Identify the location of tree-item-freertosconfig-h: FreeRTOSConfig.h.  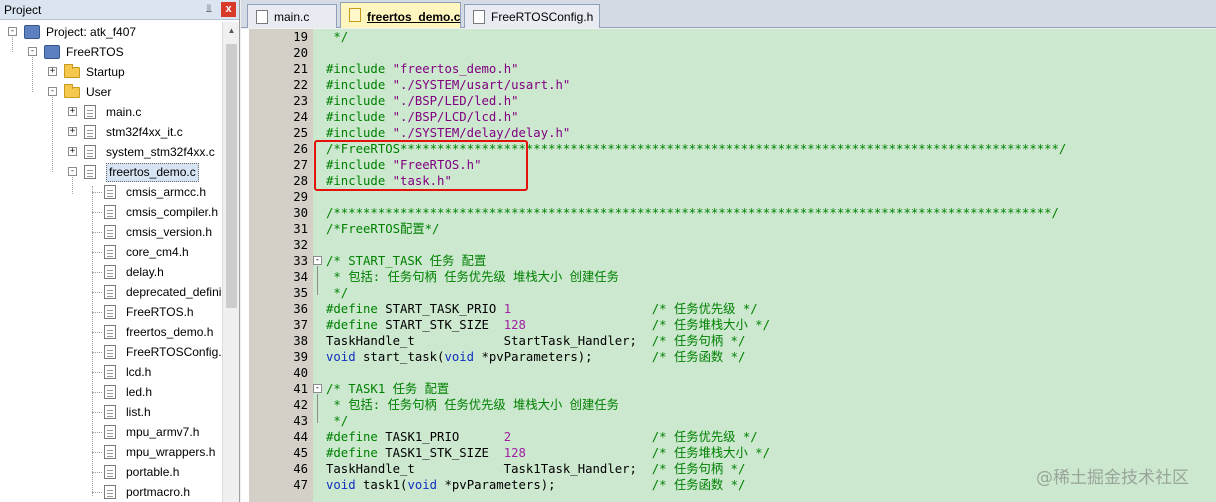
(111, 352).